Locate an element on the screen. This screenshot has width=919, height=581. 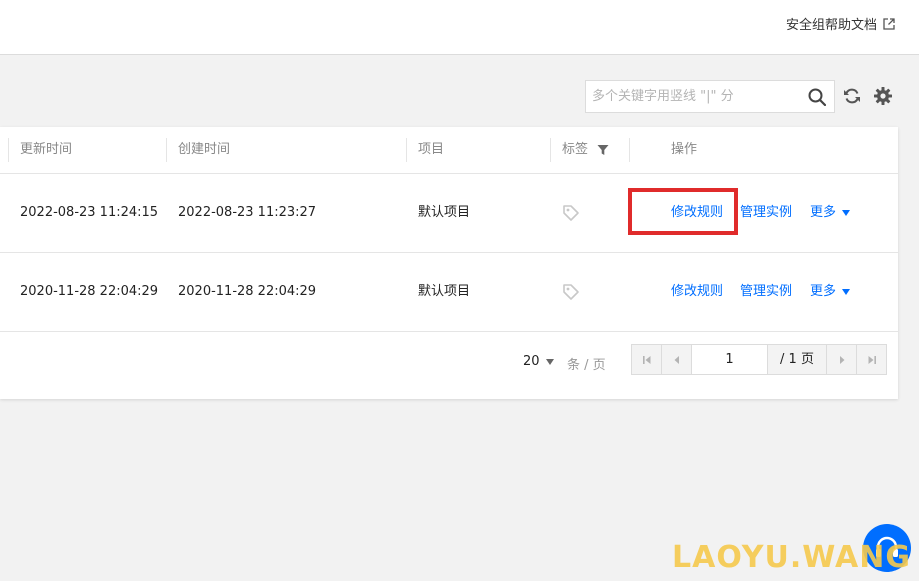
cell-updated-time: 2022-08-23 11:24:15 is located at coordinates (89, 212).